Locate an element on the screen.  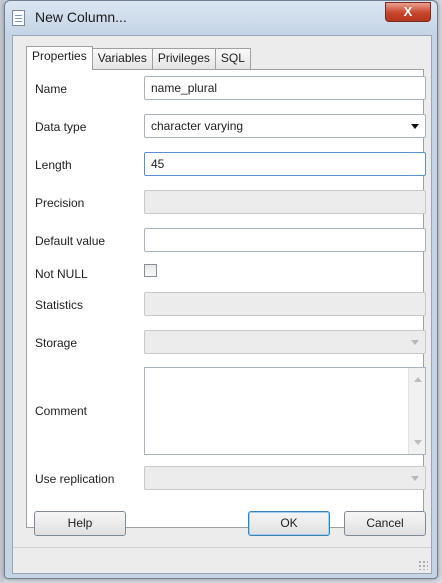
storage-select is located at coordinates (285, 342).